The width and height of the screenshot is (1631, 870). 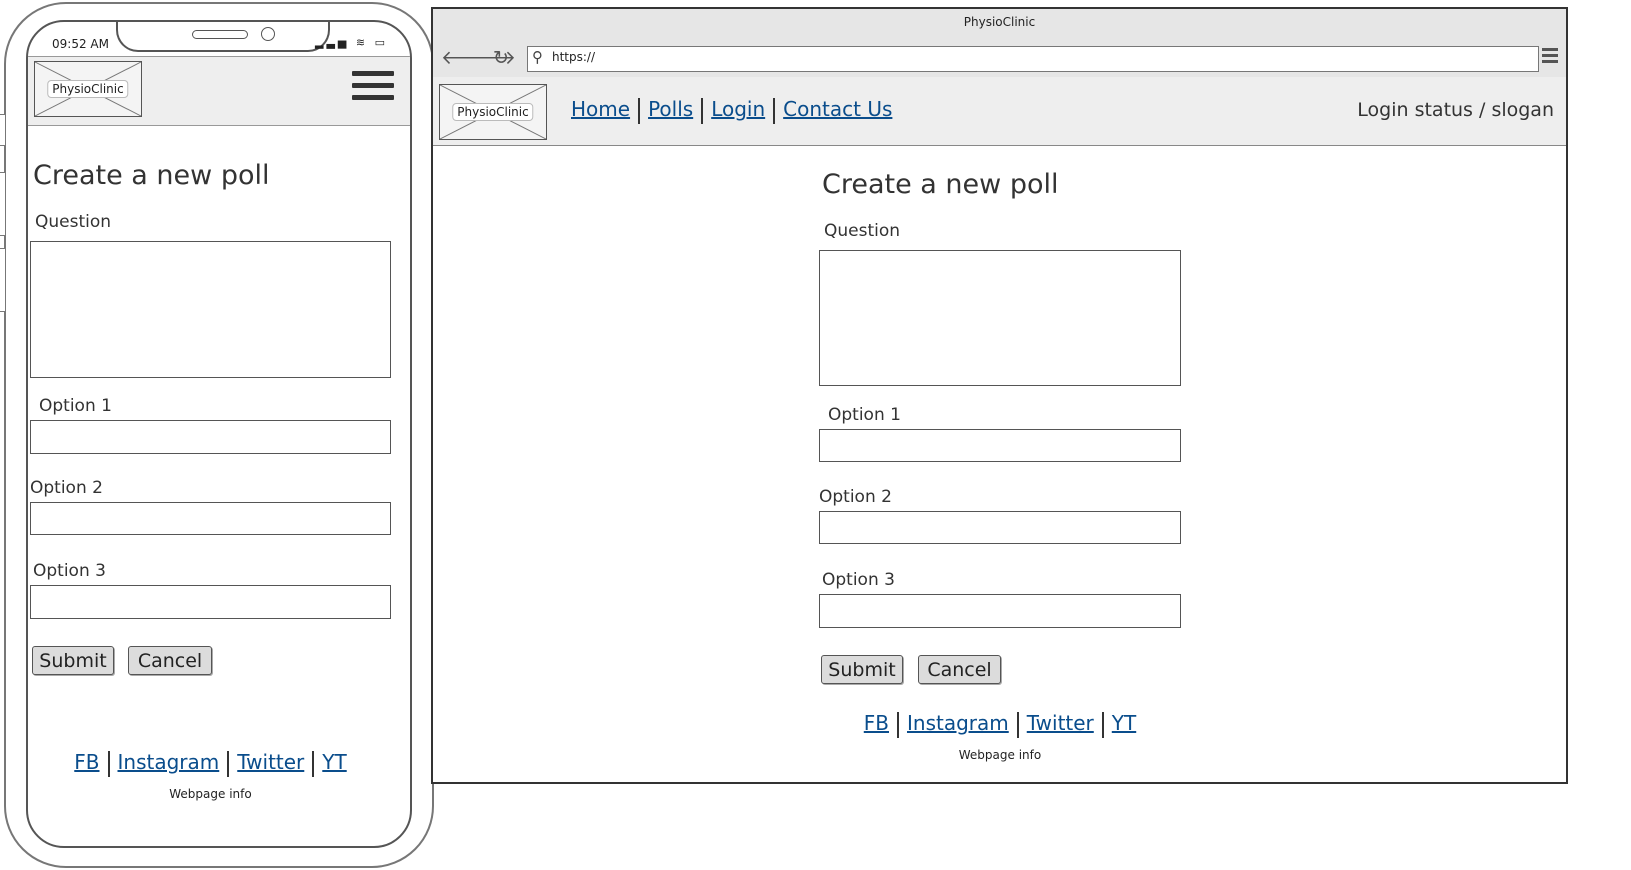 What do you see at coordinates (1000, 527) in the screenshot?
I see `option2-input` at bounding box center [1000, 527].